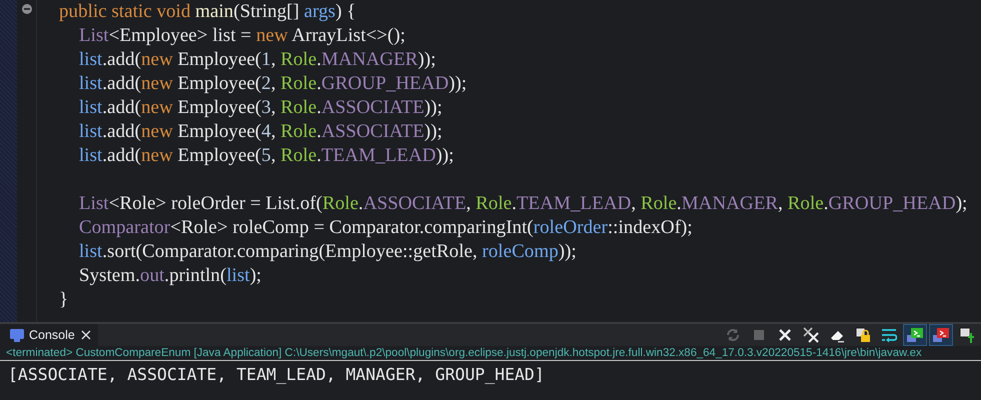  What do you see at coordinates (17, 335) in the screenshot?
I see `monitor-icon` at bounding box center [17, 335].